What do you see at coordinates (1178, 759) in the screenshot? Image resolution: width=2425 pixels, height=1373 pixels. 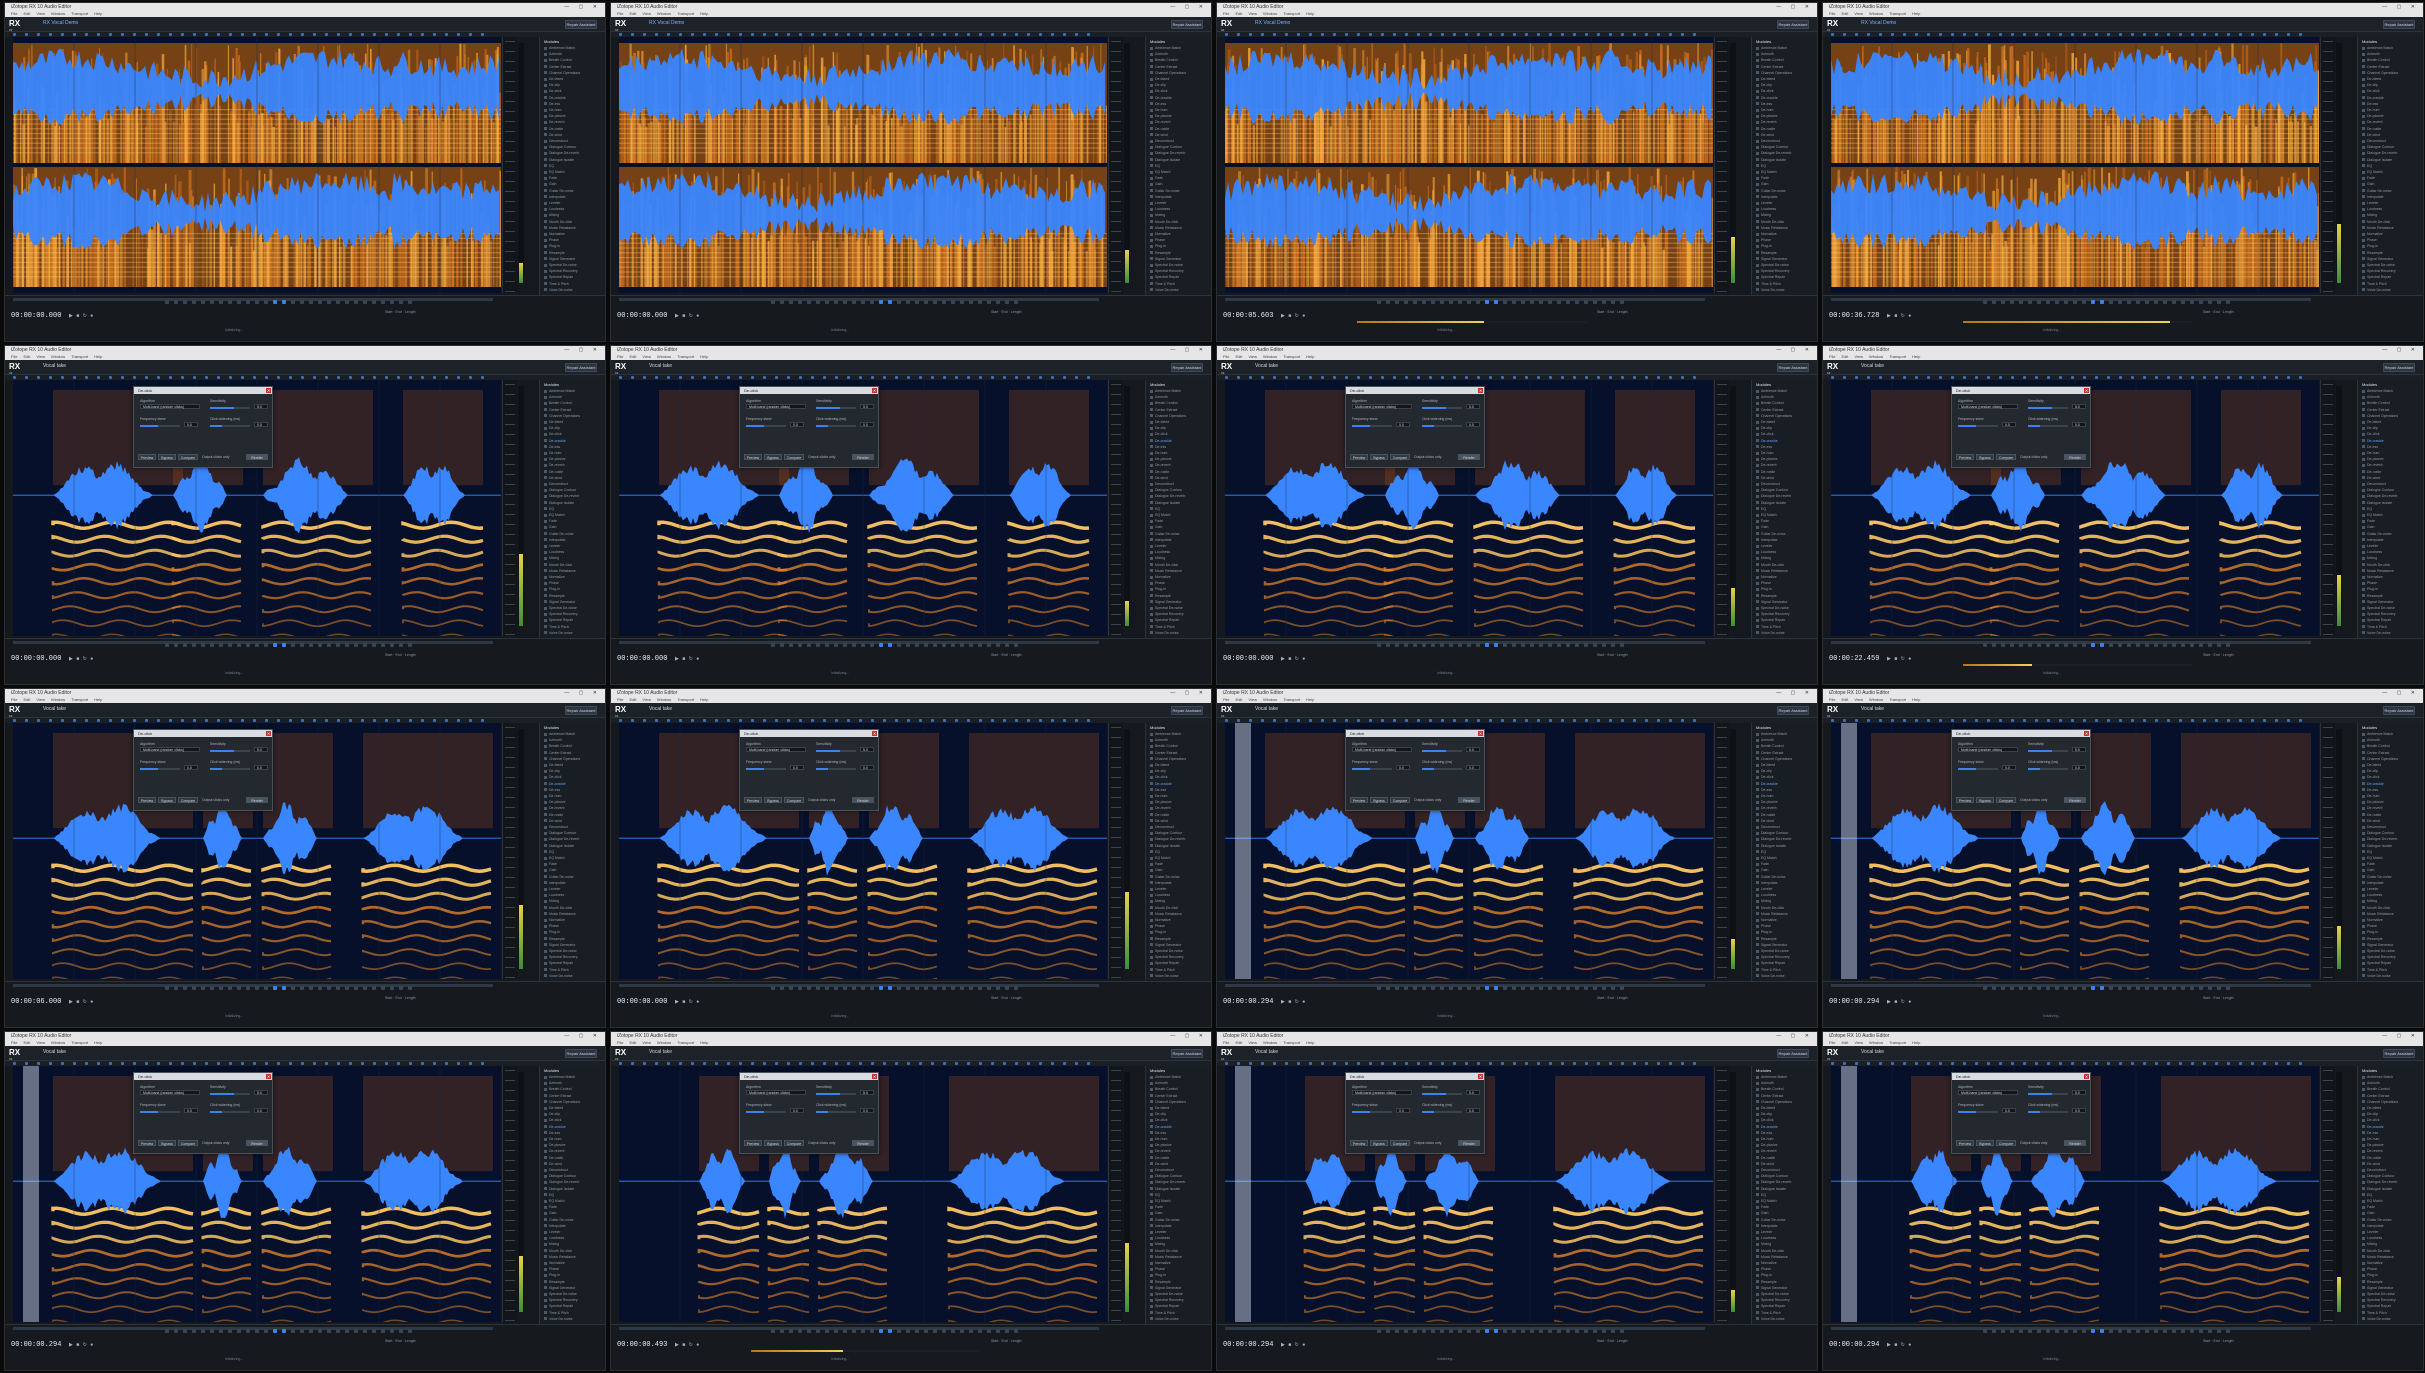 I see `module-item: Channel Operations` at bounding box center [1178, 759].